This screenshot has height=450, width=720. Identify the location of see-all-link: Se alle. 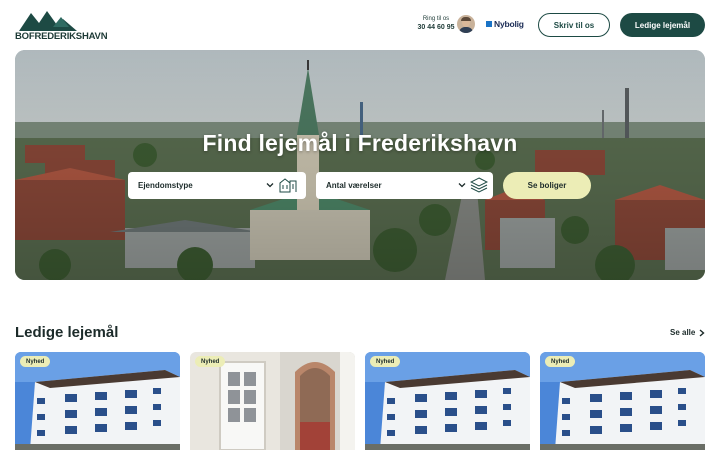
(687, 332).